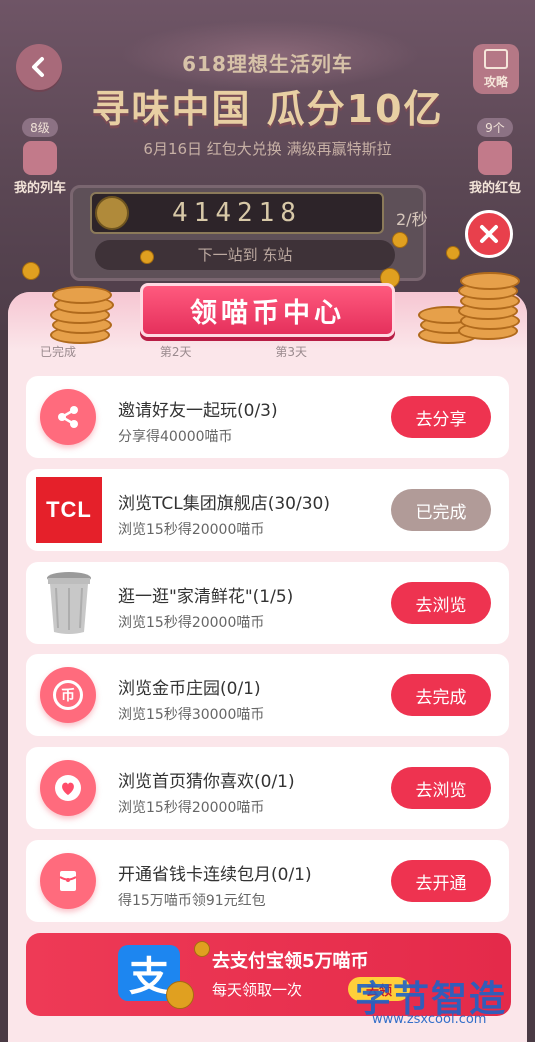 This screenshot has height=1042, width=535. I want to click on task-description: 得15万喵币领91元红包, so click(192, 901).